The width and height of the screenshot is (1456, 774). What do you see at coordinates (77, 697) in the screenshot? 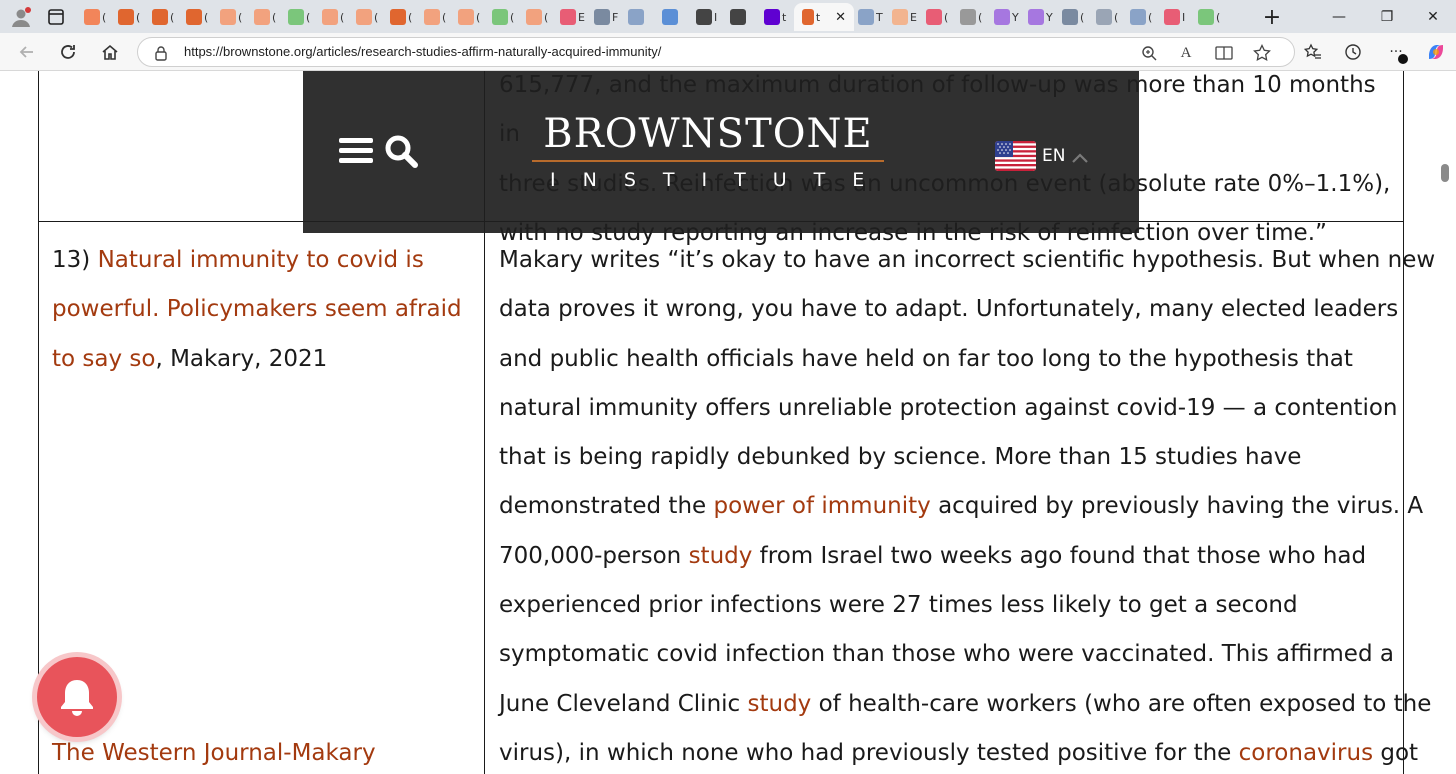
I see `notification-bell-button` at bounding box center [77, 697].